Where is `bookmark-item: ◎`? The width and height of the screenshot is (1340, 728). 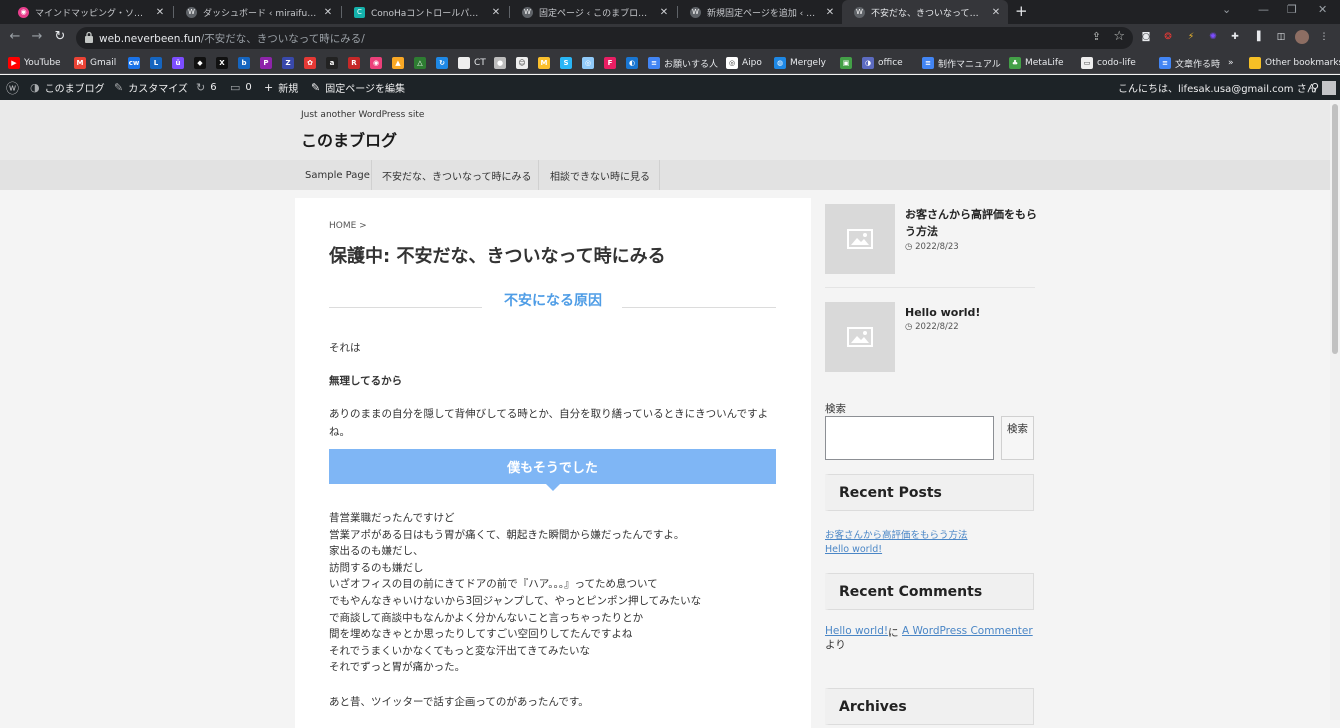
bookmark-item: ◎ is located at coordinates (590, 63).